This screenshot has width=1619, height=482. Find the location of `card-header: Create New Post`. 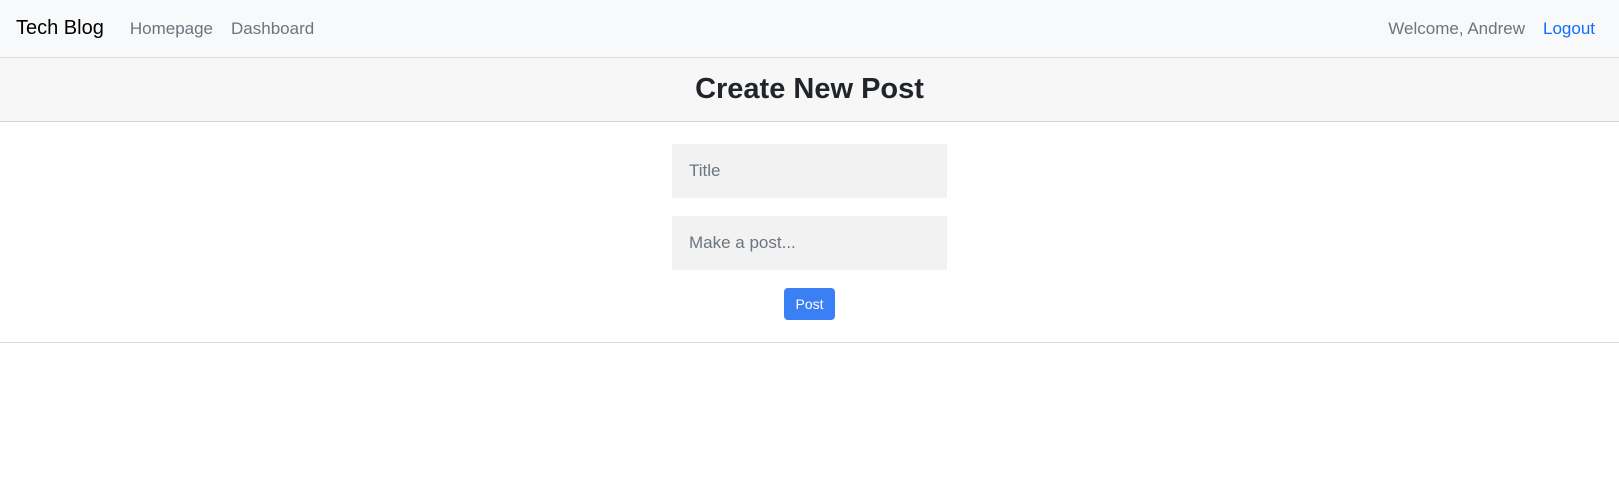

card-header: Create New Post is located at coordinates (809, 90).